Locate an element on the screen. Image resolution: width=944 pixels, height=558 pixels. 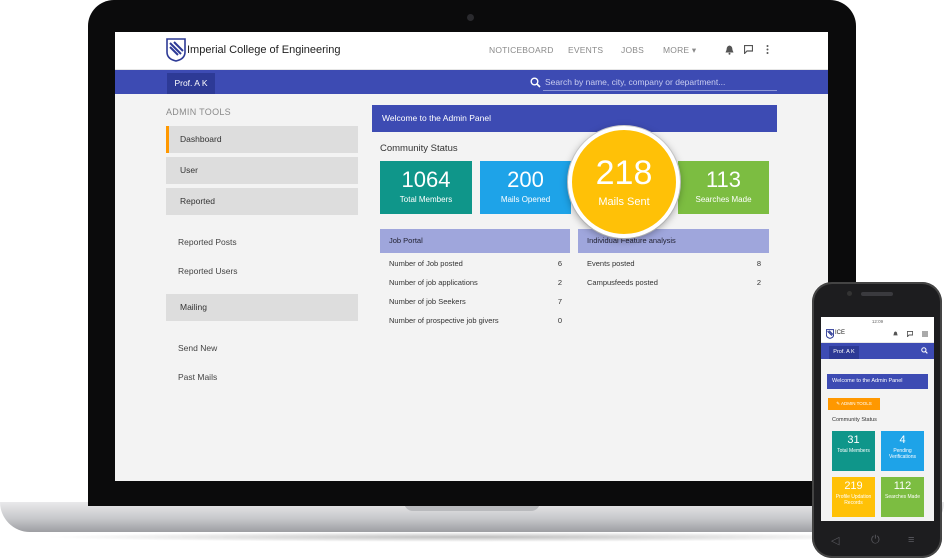
row-value: 7 is located at coordinates (559, 301).